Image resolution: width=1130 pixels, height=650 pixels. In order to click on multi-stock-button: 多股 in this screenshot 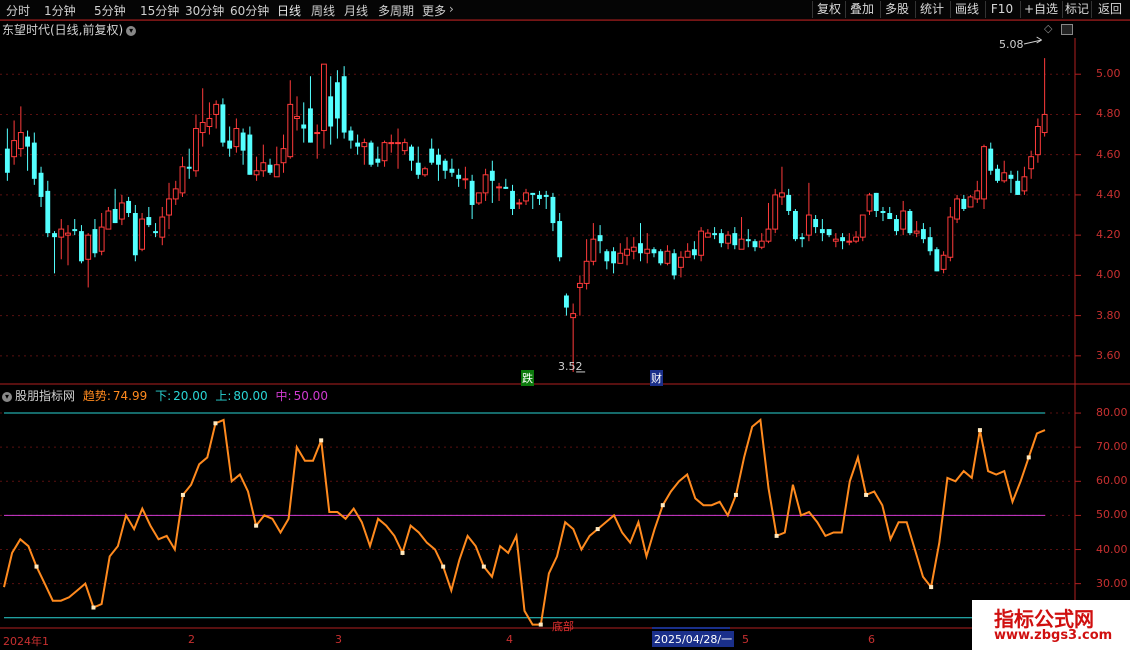, I will do `click(896, 9)`.